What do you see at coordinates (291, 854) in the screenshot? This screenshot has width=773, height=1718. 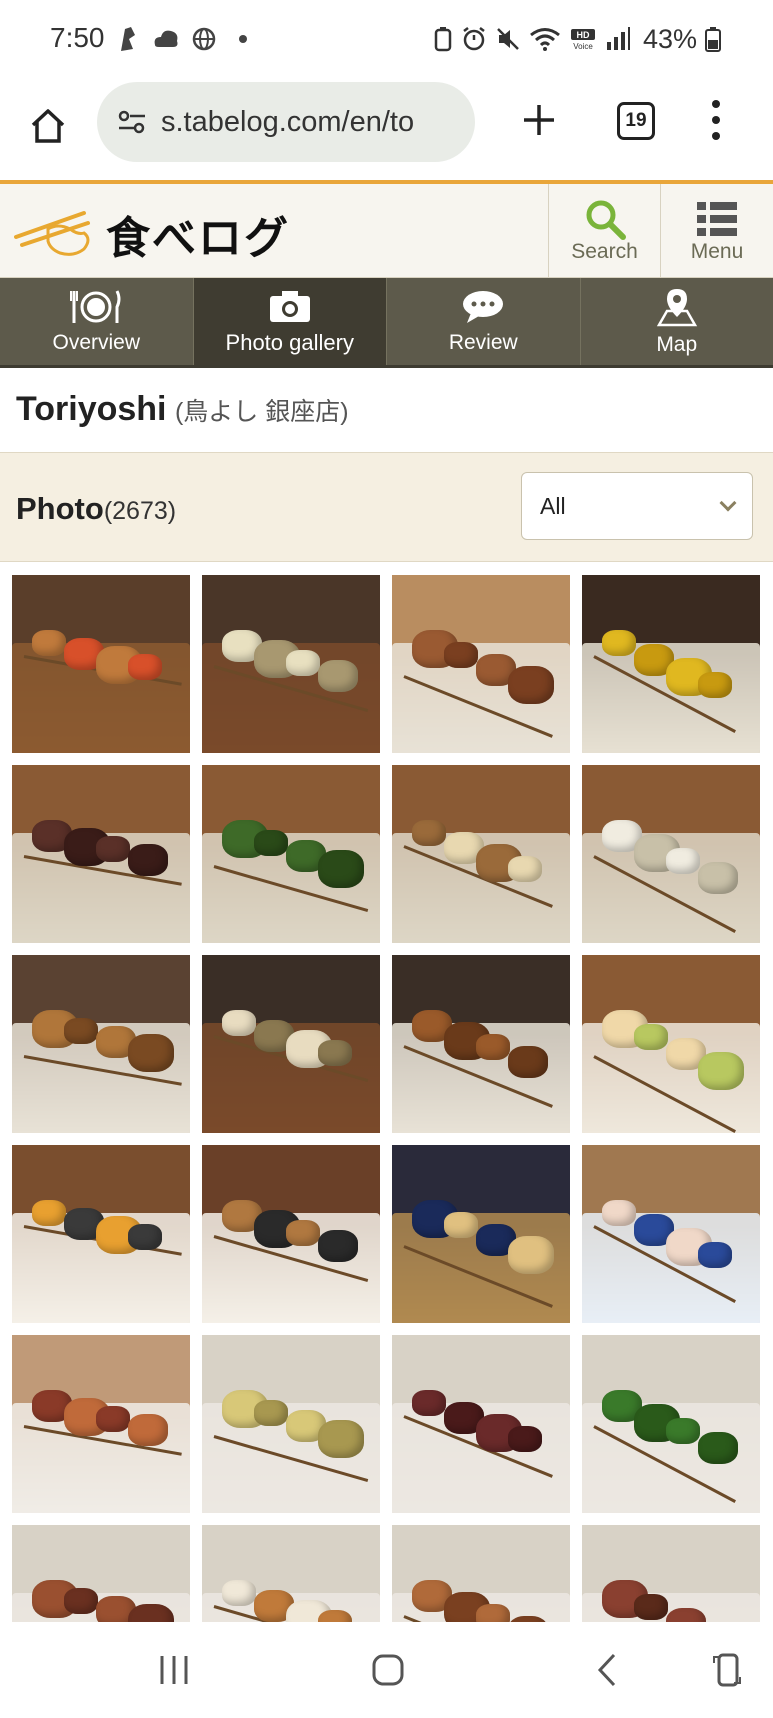 I see `gallery-photo-shishito-skewer` at bounding box center [291, 854].